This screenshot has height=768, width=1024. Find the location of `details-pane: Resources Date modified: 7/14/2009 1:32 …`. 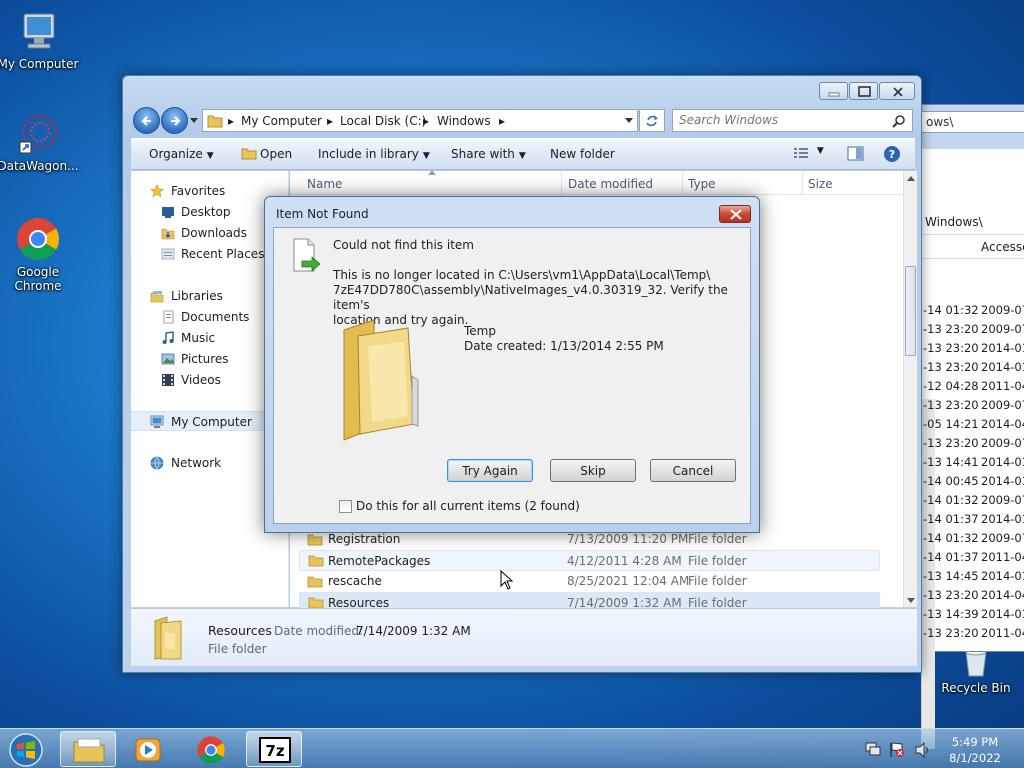

details-pane: Resources Date modified: 7/14/2009 1:32 … is located at coordinates (524, 637).